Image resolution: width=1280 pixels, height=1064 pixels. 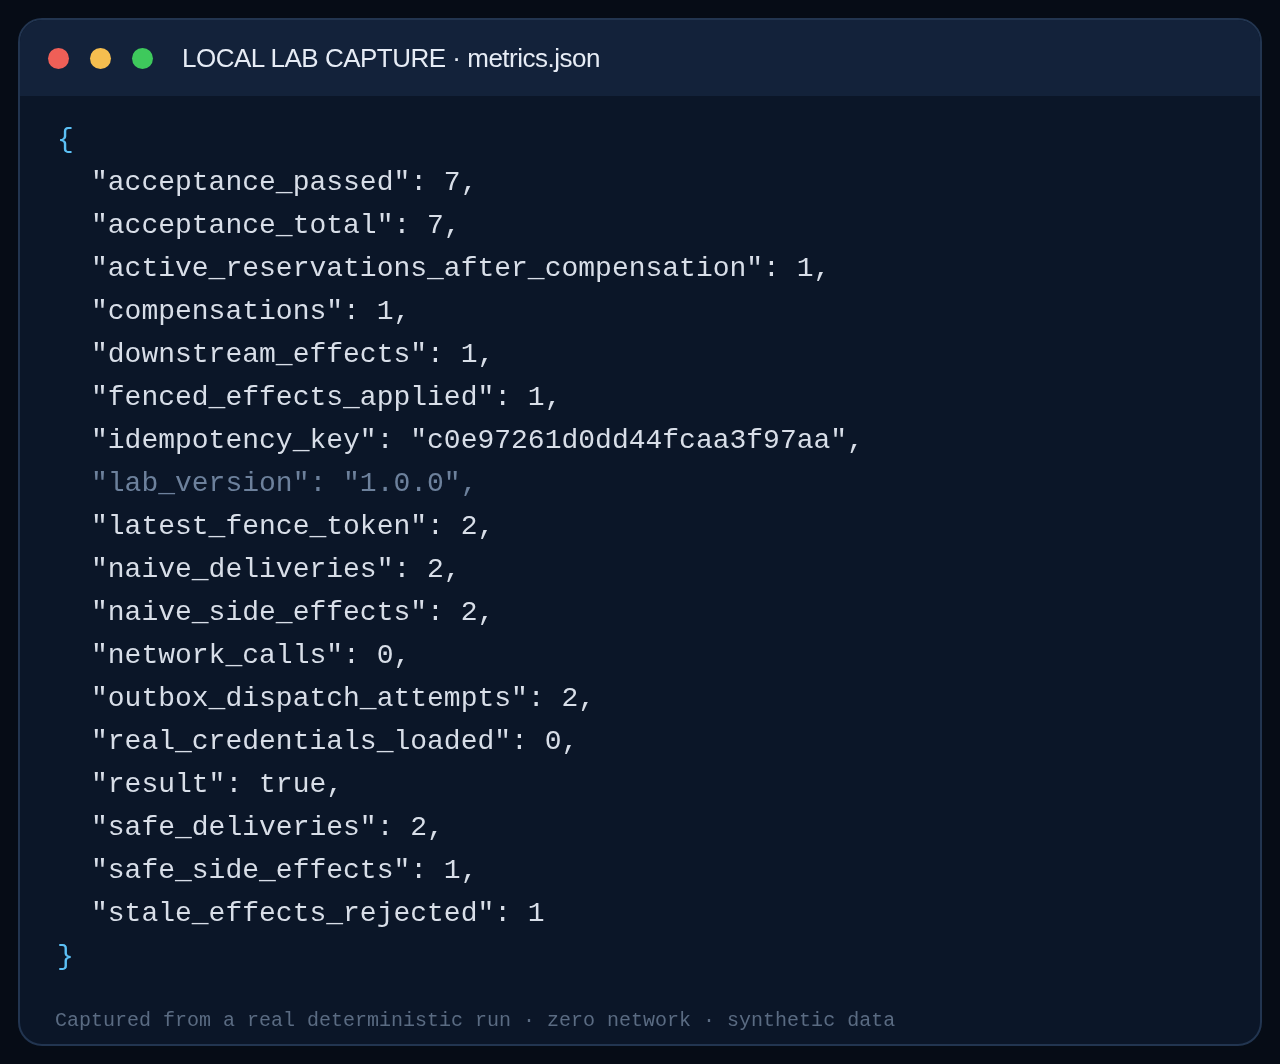 What do you see at coordinates (292, 355) in the screenshot?
I see `code-line: "downstream_effects": 1,` at bounding box center [292, 355].